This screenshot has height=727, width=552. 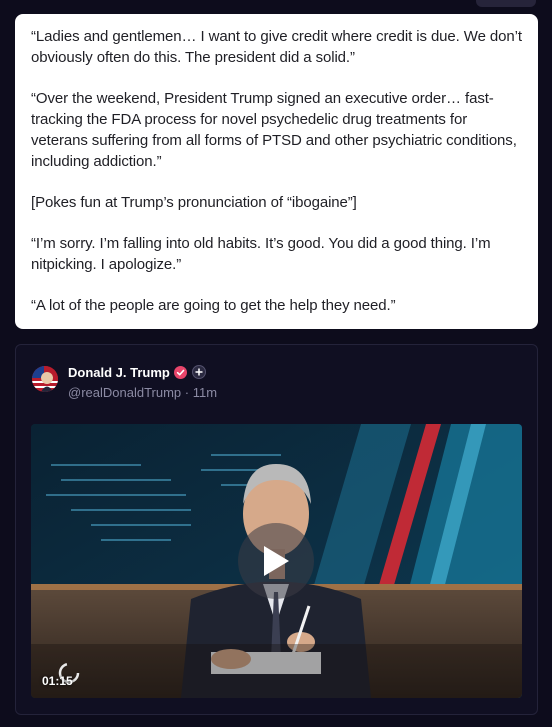 I want to click on verified-badge-icon, so click(x=180, y=372).